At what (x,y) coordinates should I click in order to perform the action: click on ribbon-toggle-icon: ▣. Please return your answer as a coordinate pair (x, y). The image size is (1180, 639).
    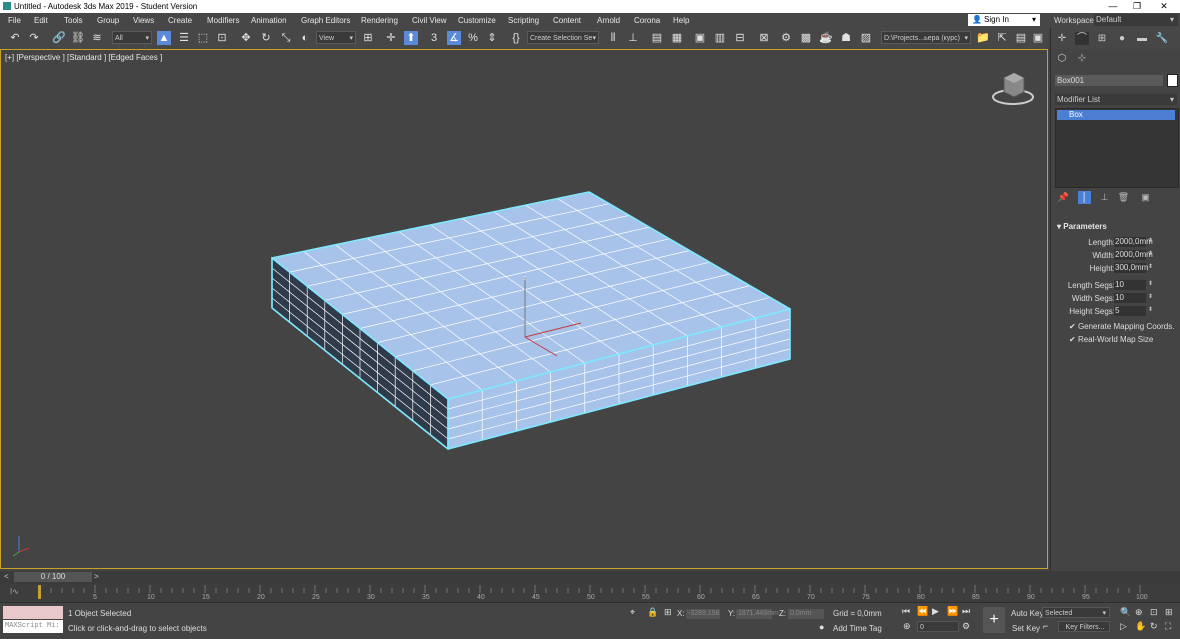
    Looking at the image, I should click on (700, 38).